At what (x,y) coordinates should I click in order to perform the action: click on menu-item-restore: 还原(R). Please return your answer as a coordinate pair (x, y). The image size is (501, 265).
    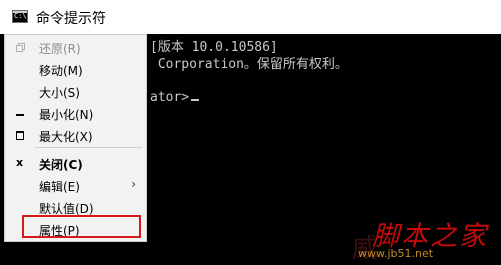
    Looking at the image, I should click on (75, 48).